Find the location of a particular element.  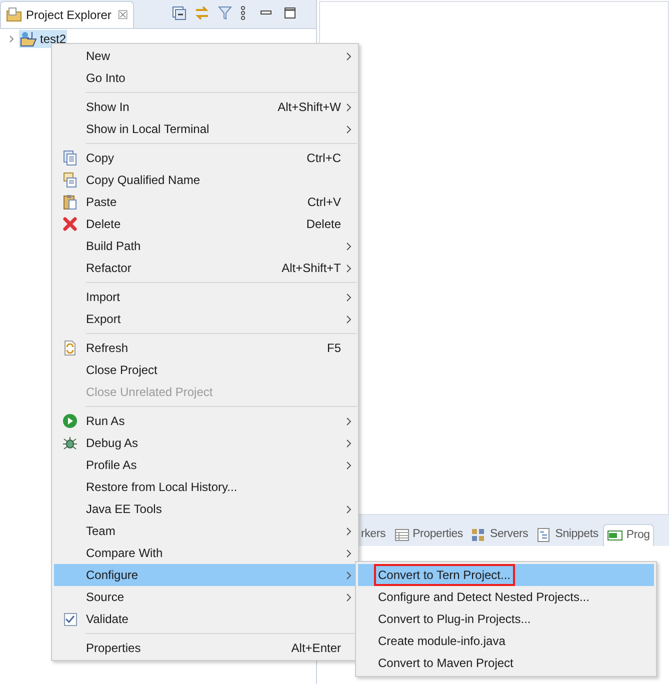

view-tab: Servers is located at coordinates (500, 535).